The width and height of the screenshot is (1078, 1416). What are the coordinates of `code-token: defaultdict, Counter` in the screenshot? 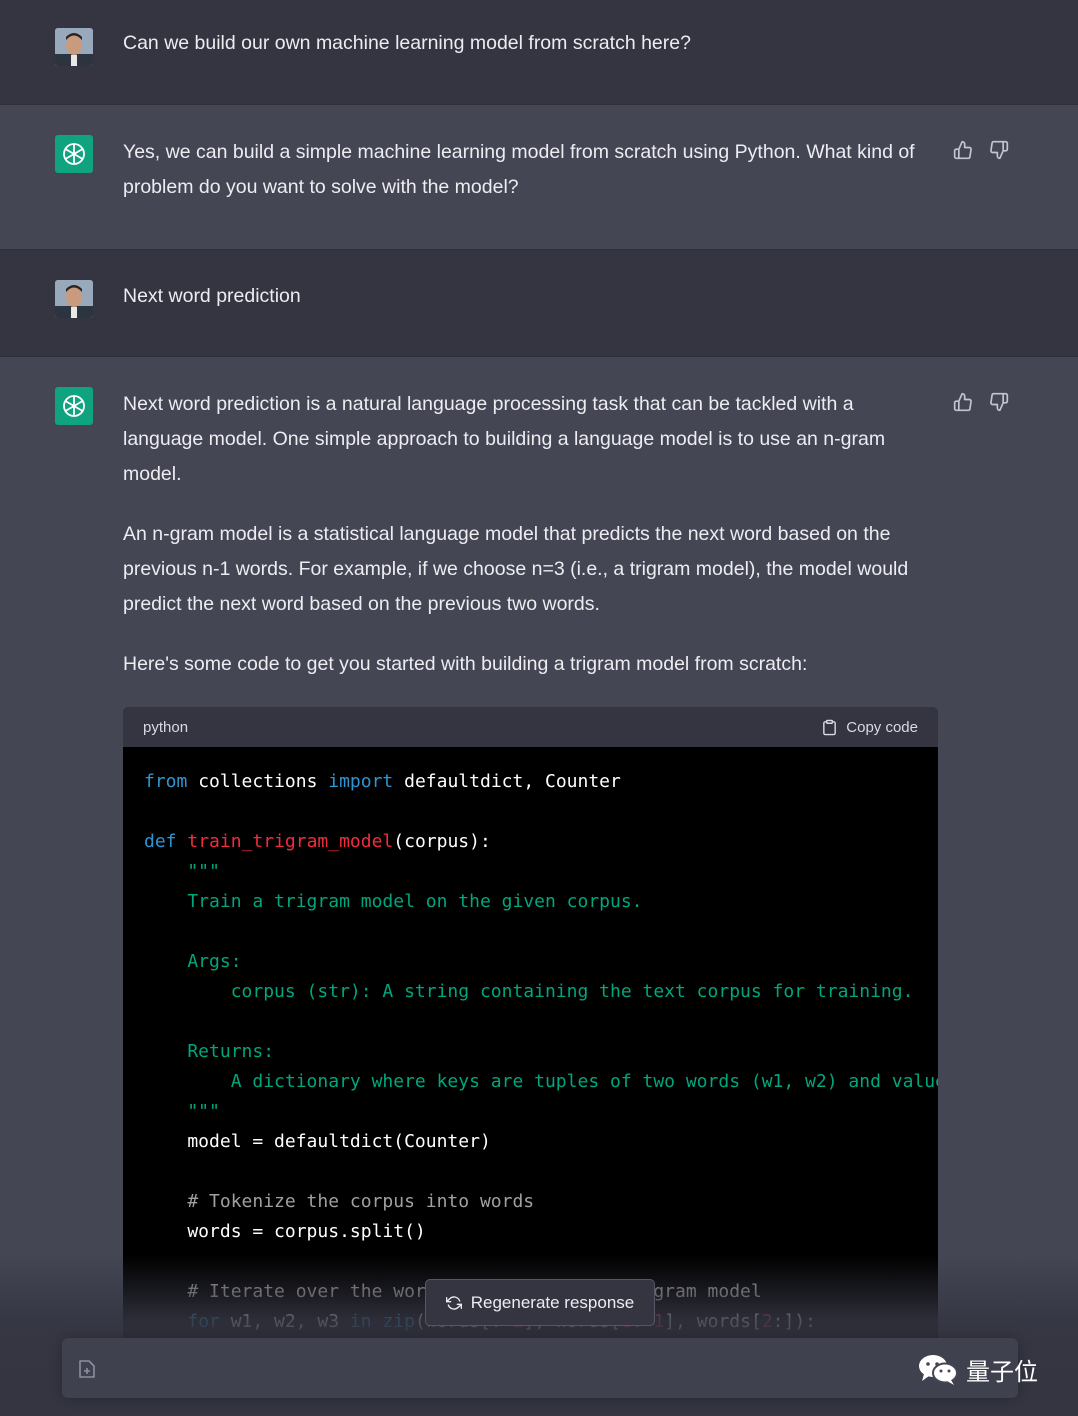 It's located at (507, 781).